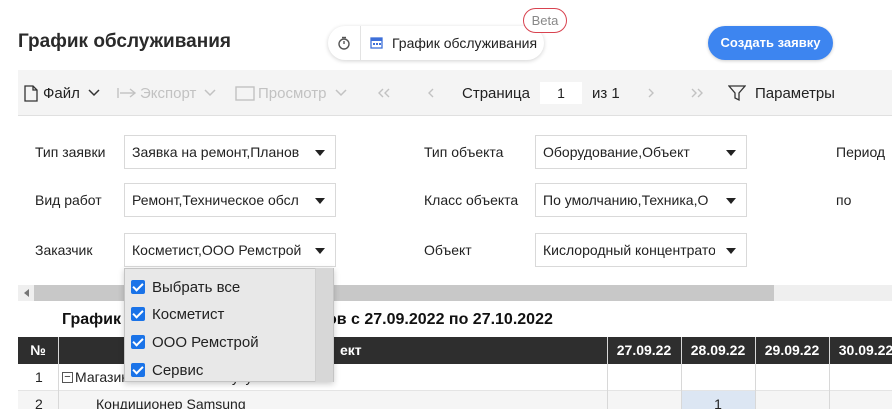 The image size is (892, 409). I want to click on row-number: 2, so click(39, 402).